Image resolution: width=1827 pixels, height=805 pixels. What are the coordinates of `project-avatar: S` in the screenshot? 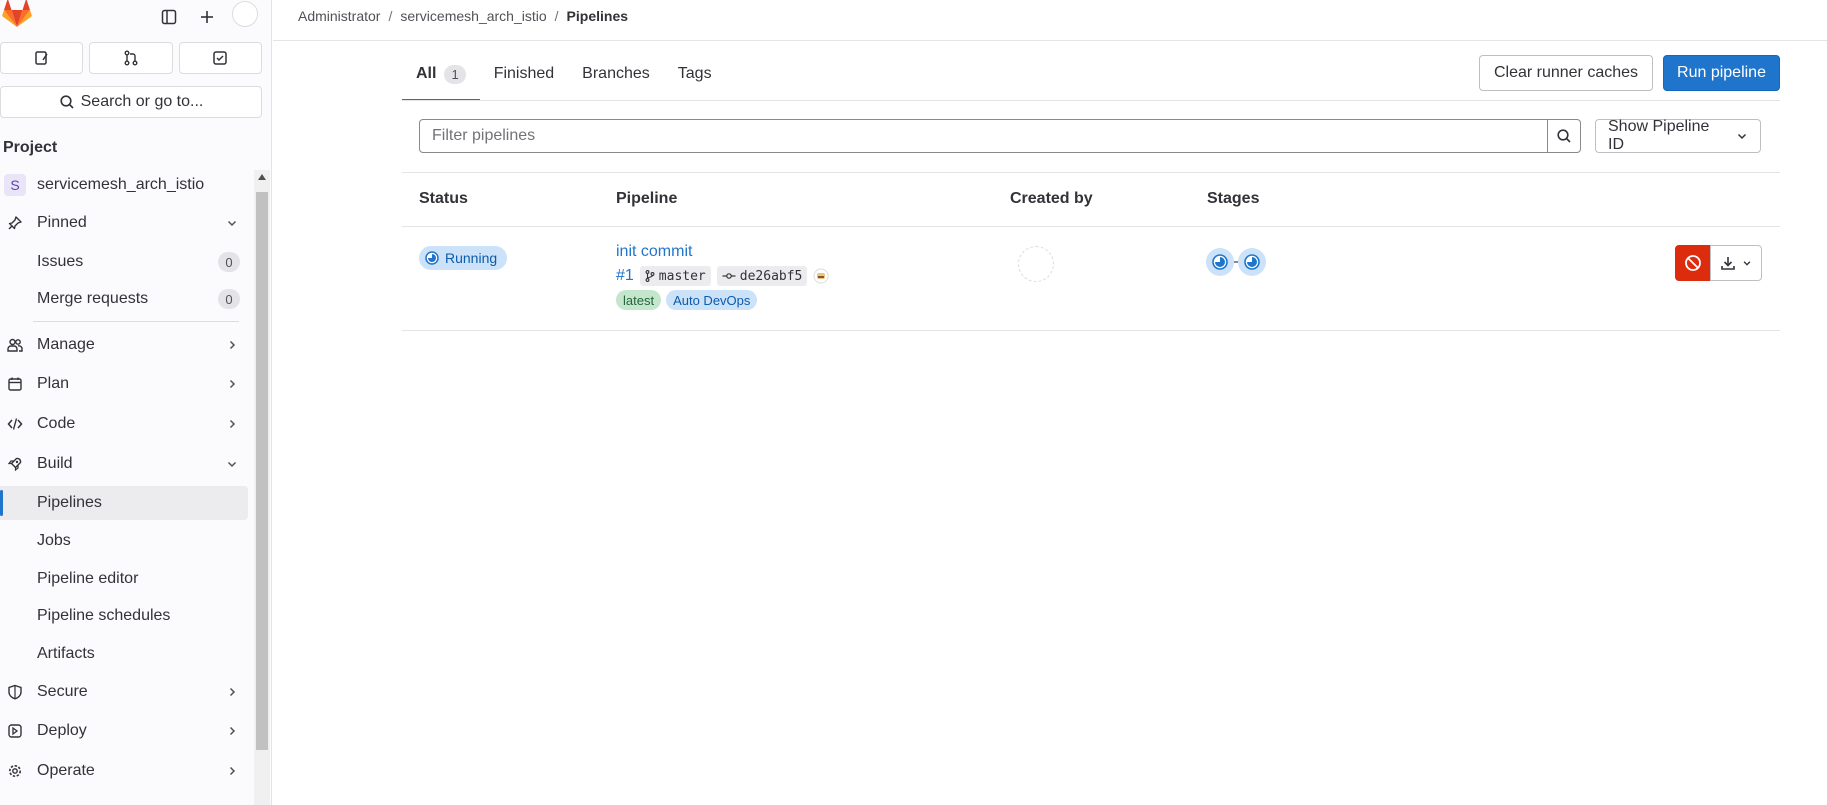 It's located at (15, 185).